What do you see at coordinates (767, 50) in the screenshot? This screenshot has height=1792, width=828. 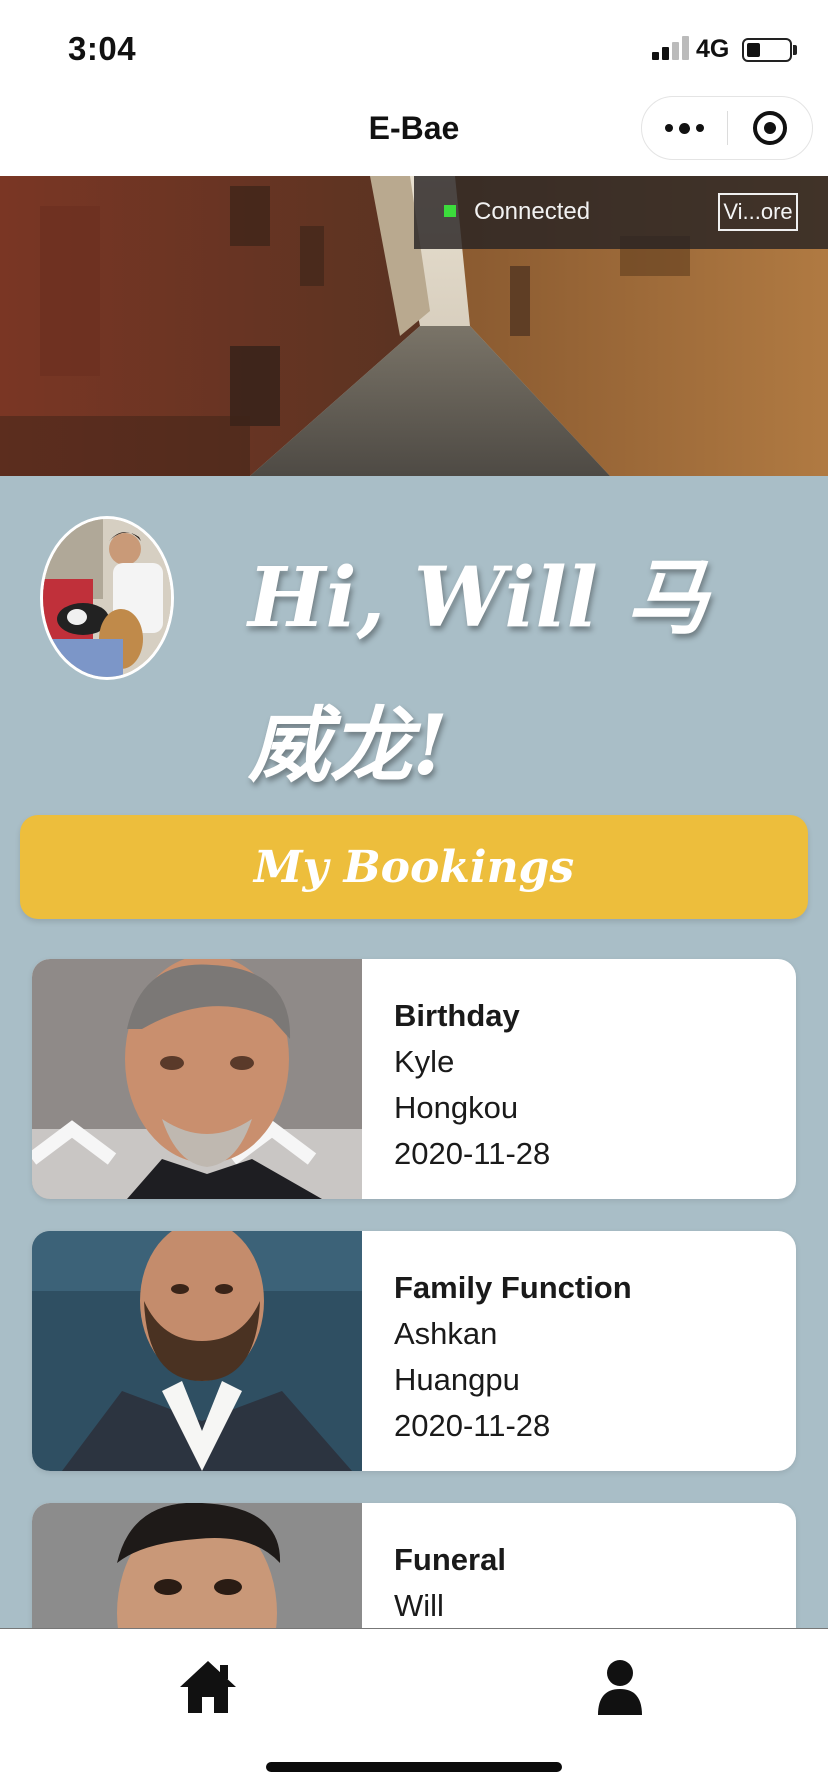 I see `battery-icon` at bounding box center [767, 50].